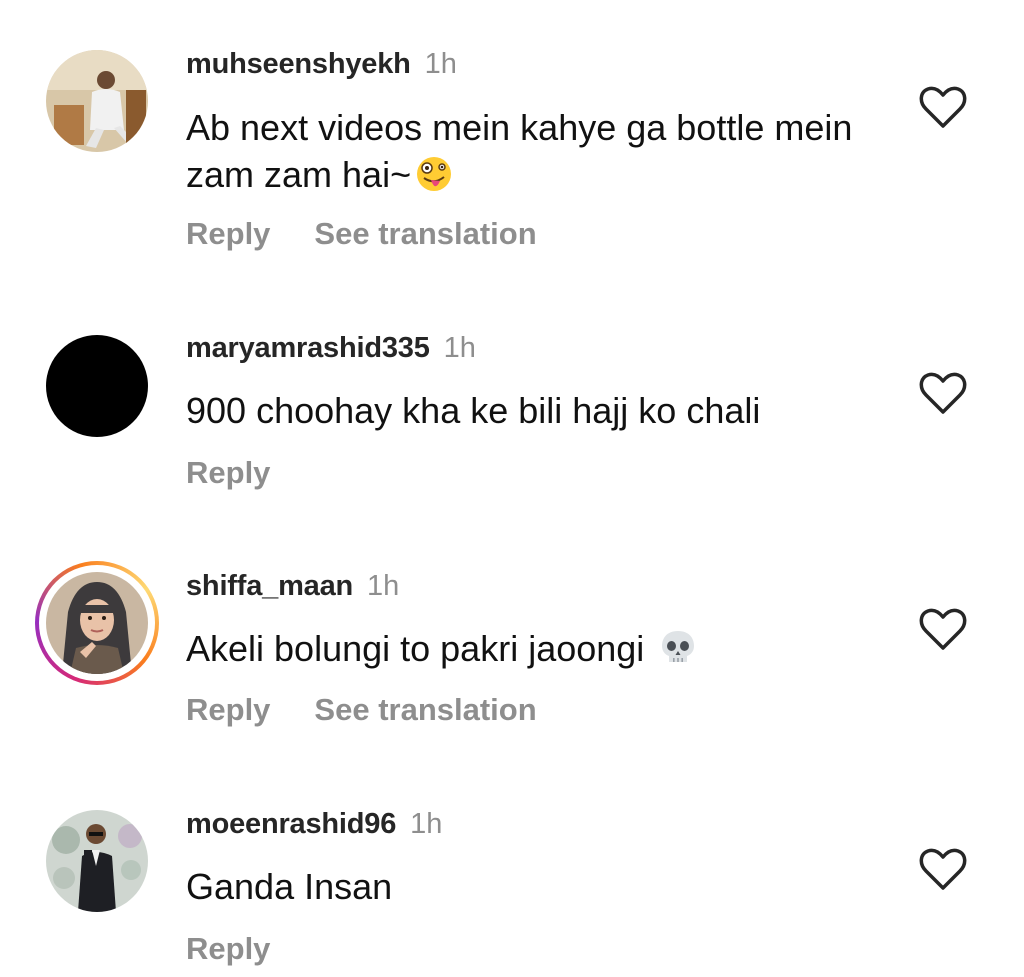  What do you see at coordinates (289, 886) in the screenshot?
I see `comment-body: Ganda Insan` at bounding box center [289, 886].